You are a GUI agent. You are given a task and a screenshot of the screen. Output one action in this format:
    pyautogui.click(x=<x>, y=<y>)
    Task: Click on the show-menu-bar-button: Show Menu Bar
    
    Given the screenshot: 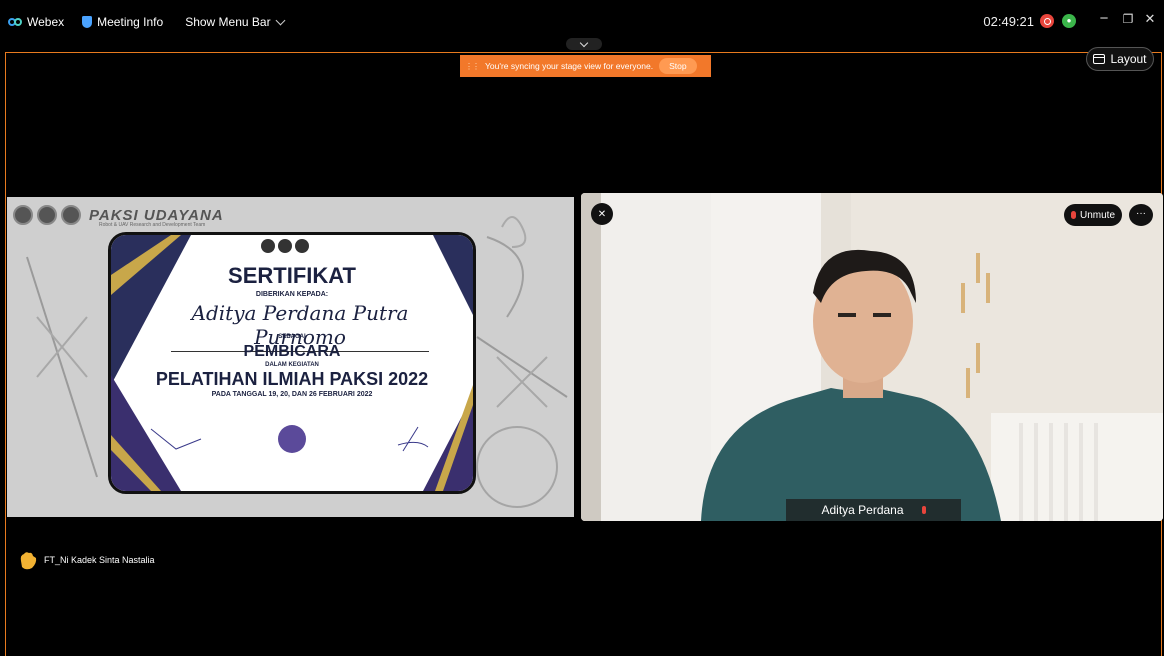 What is the action you would take?
    pyautogui.click(x=235, y=22)
    